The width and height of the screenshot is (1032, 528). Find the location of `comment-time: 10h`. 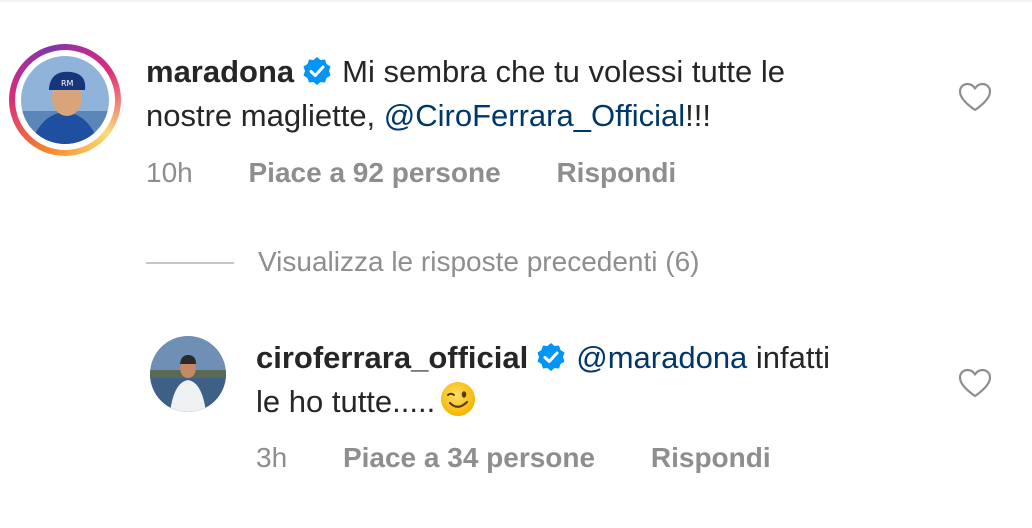

comment-time: 10h is located at coordinates (169, 172).